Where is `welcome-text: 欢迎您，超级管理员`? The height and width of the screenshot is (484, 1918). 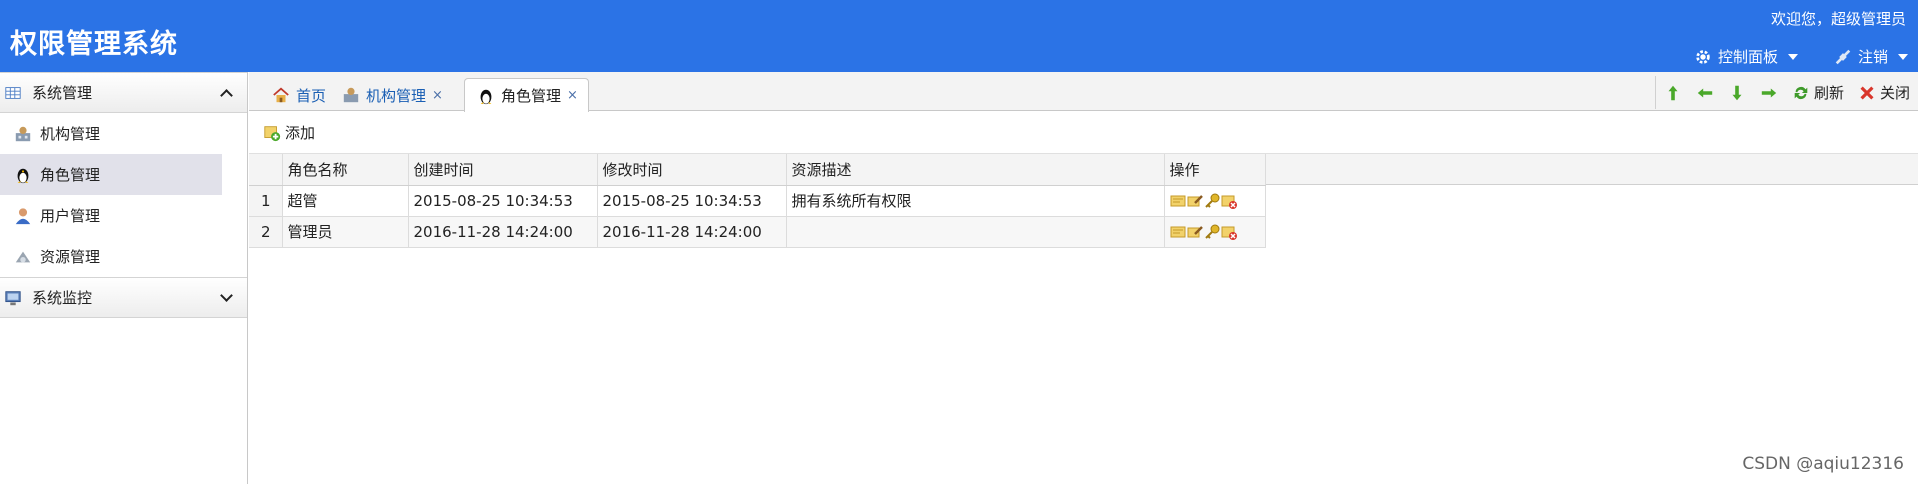
welcome-text: 欢迎您，超级管理员 is located at coordinates (1838, 19).